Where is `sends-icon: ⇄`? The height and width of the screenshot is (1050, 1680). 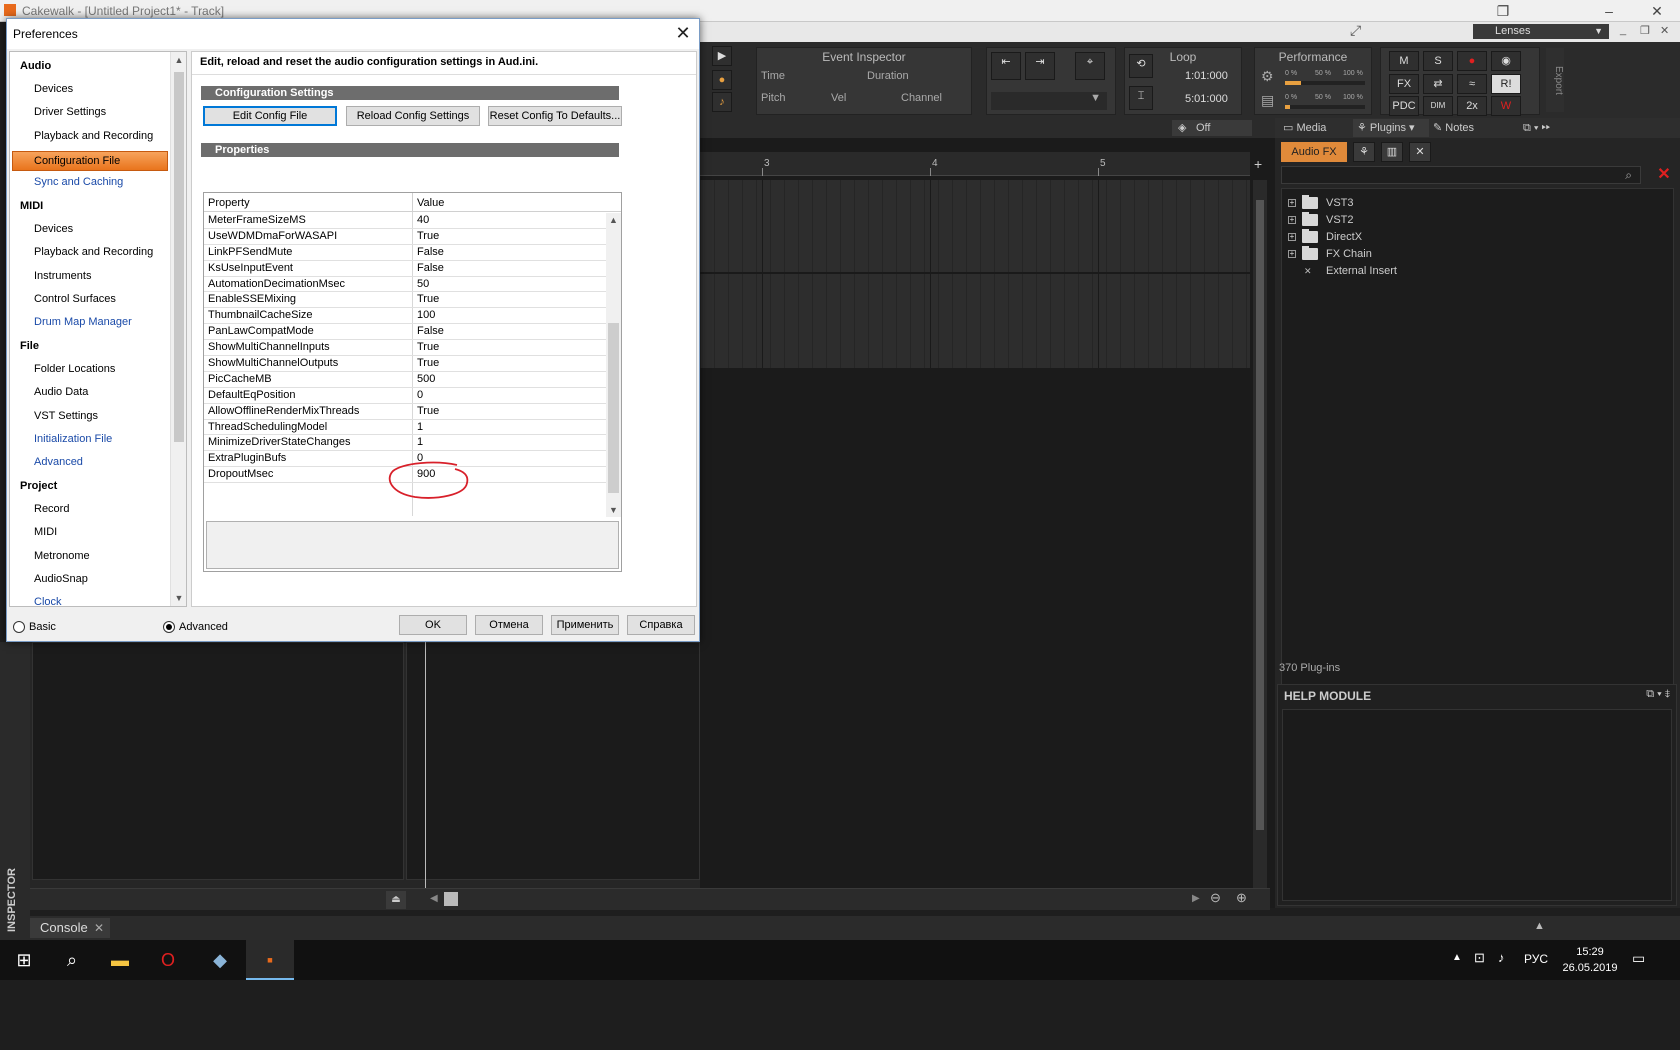
sends-icon: ⇄ is located at coordinates (1438, 84).